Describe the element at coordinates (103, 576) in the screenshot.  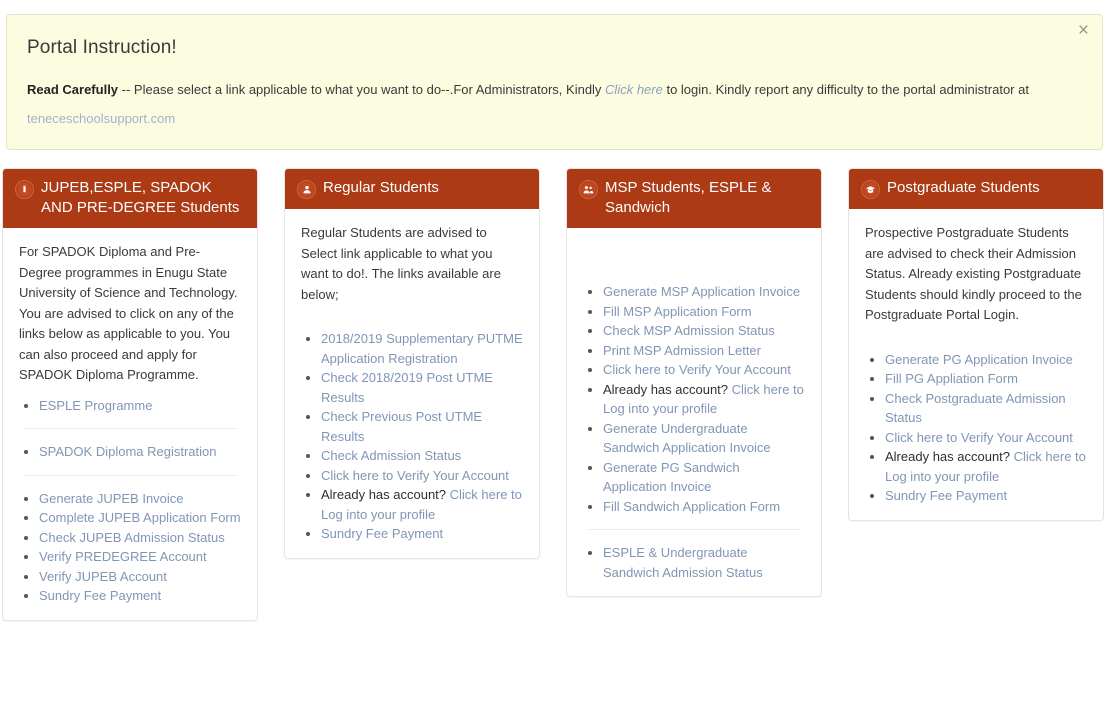
I see `link-verify-jupeb-account: Verify JUPEB Account` at that location.